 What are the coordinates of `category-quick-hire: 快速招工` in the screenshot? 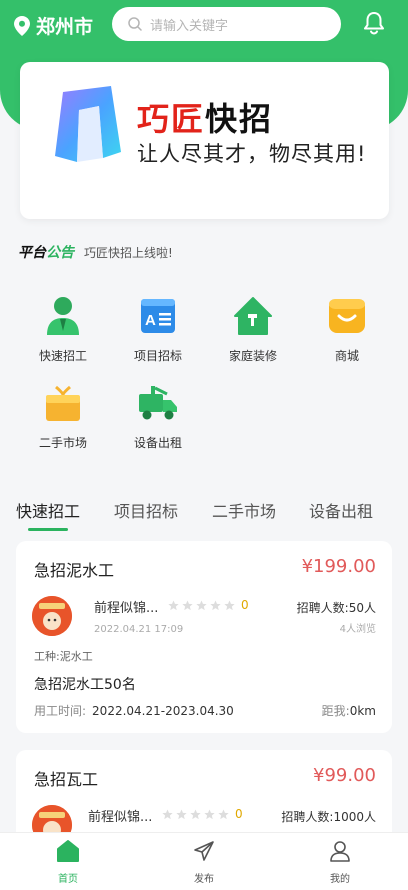 It's located at (63, 329).